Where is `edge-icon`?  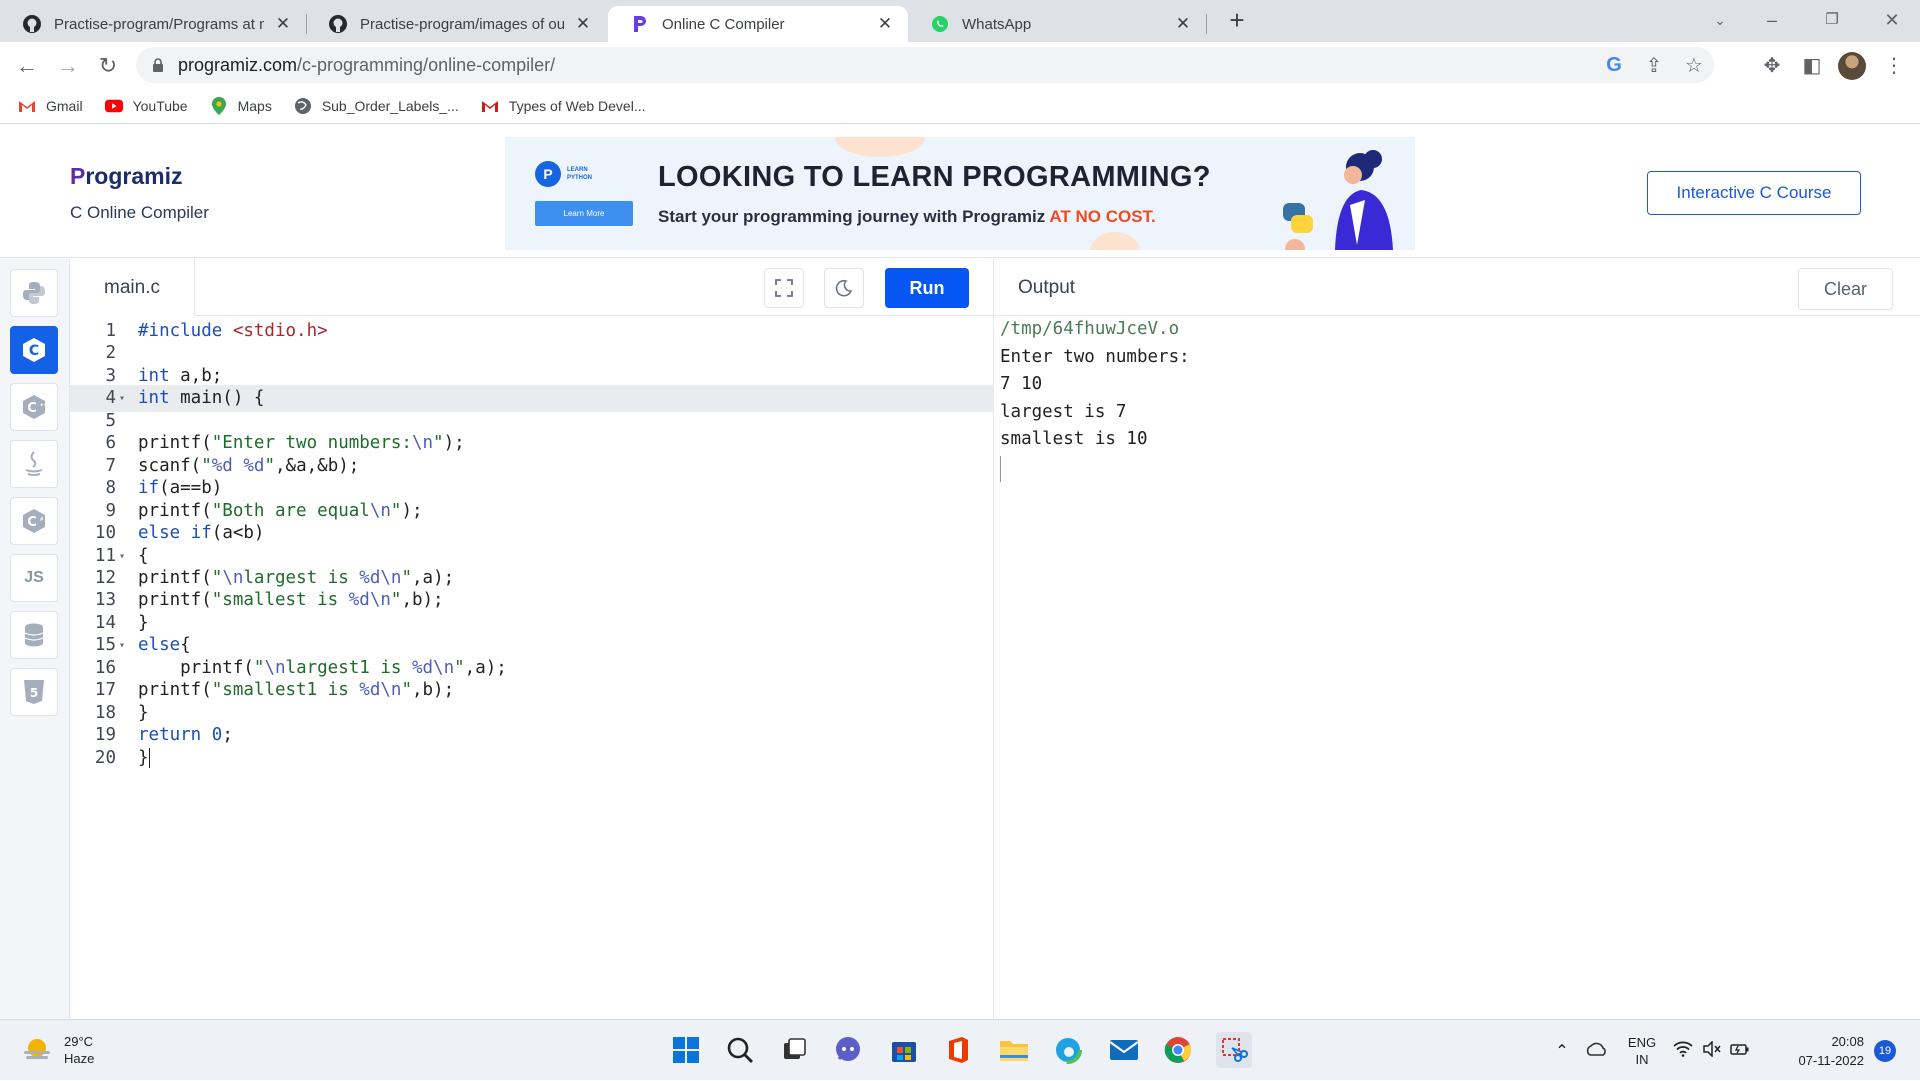
edge-icon is located at coordinates (1068, 1050).